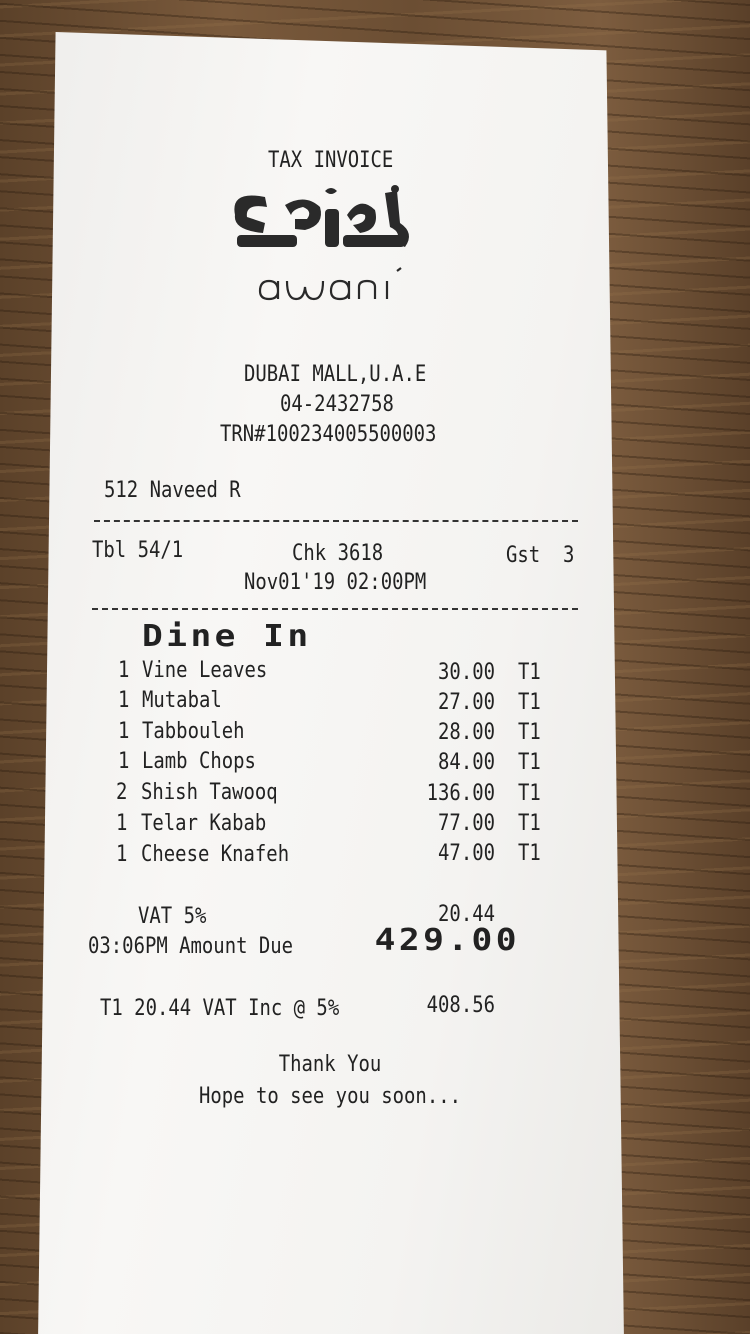  What do you see at coordinates (328, 434) in the screenshot?
I see `tax-registration-number: TRN#100234005500003` at bounding box center [328, 434].